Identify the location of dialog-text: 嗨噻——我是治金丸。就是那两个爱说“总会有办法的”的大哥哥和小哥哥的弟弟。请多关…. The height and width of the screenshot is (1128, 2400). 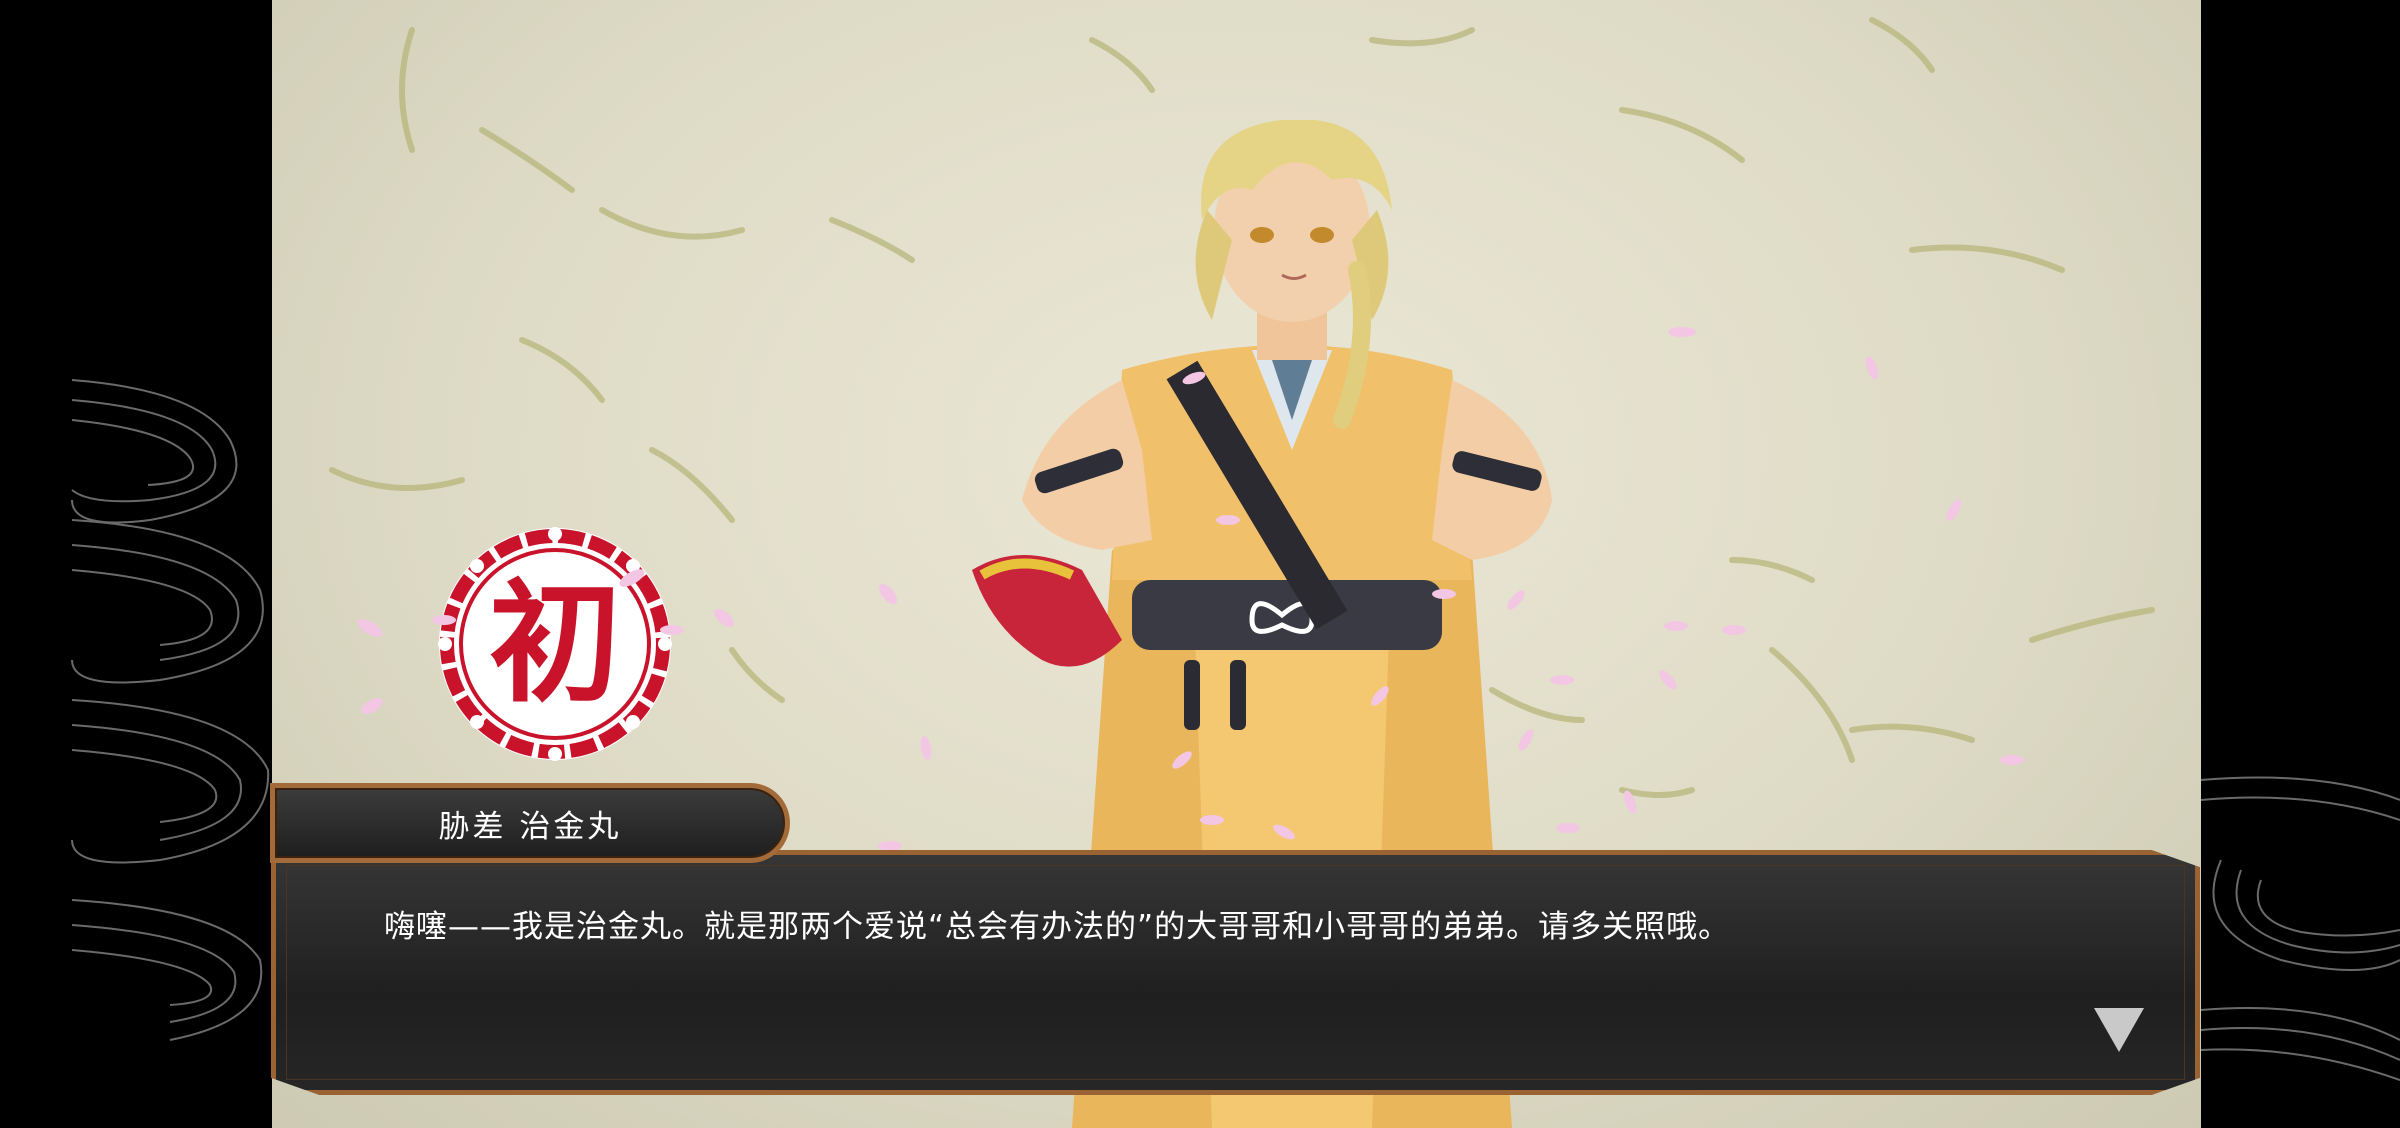
(1057, 927).